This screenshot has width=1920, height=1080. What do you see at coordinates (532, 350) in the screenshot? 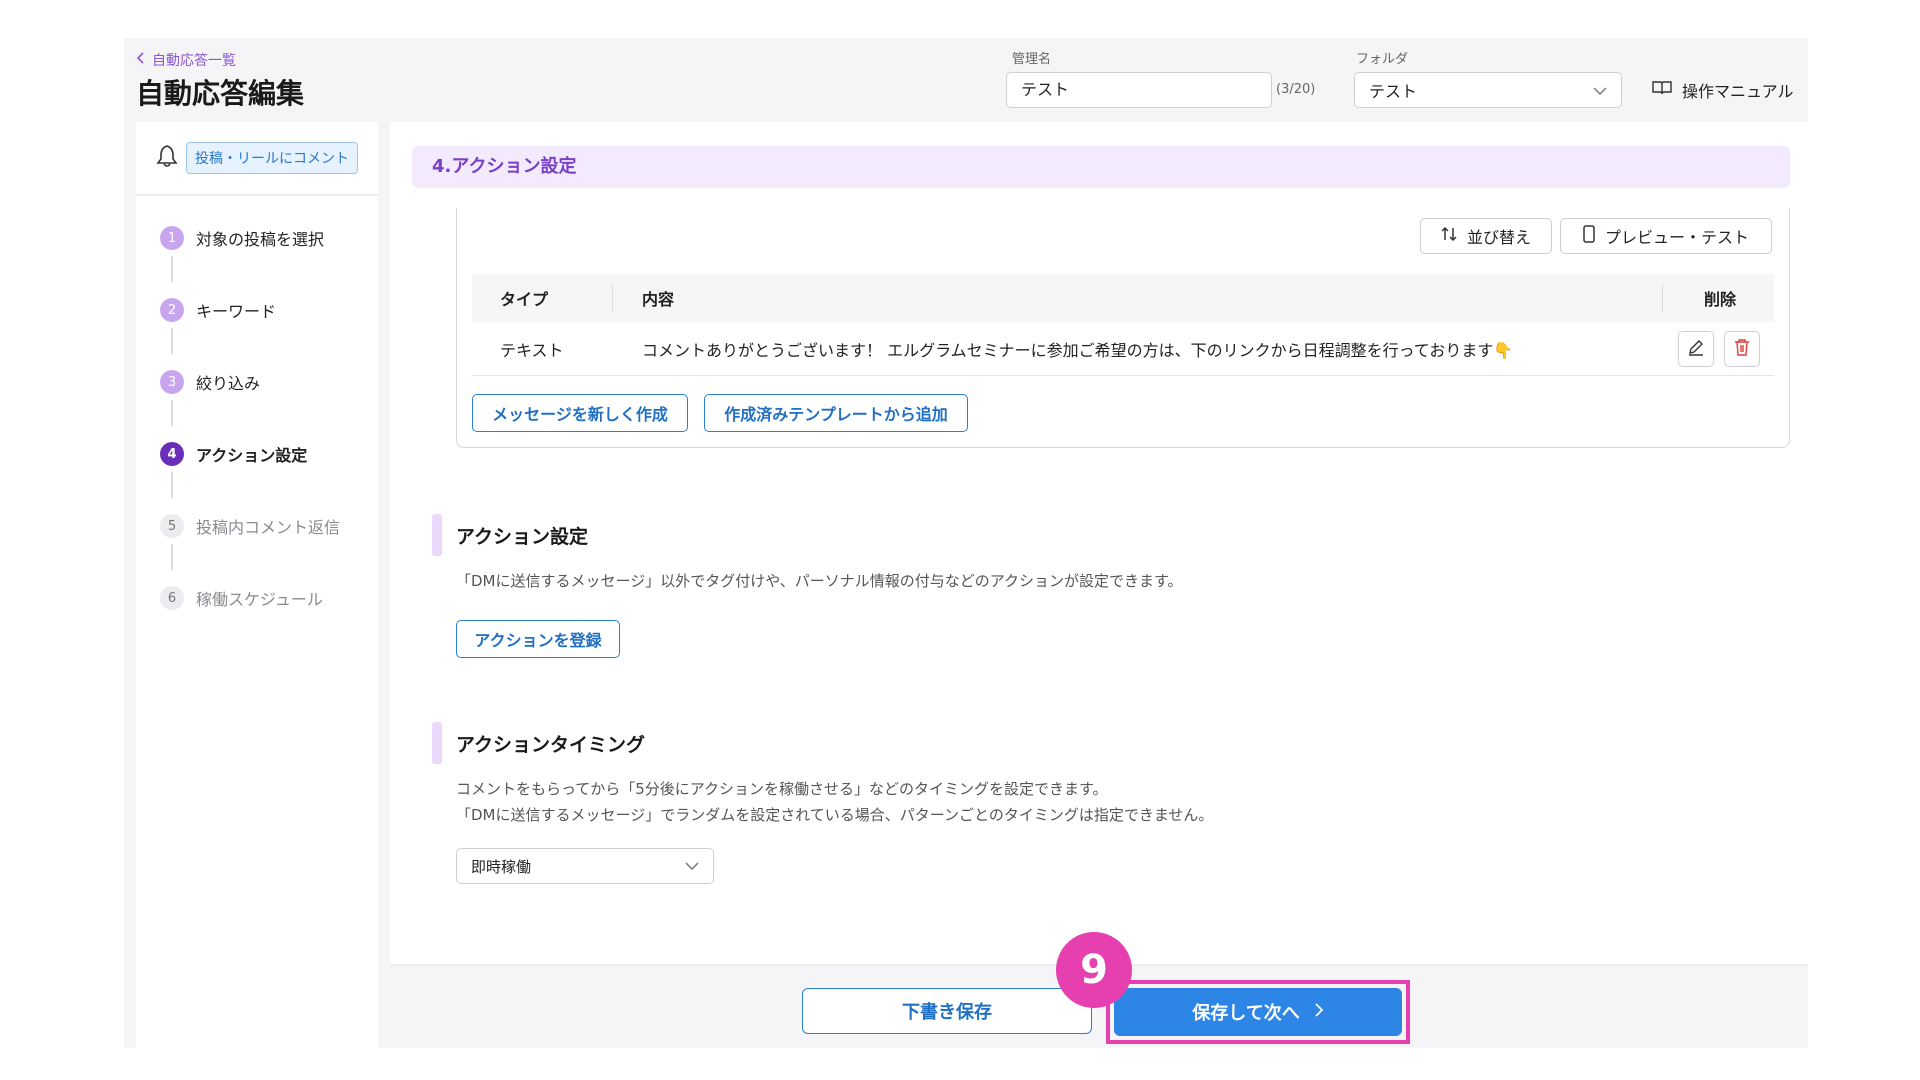
I see `row-type: テキスト` at bounding box center [532, 350].